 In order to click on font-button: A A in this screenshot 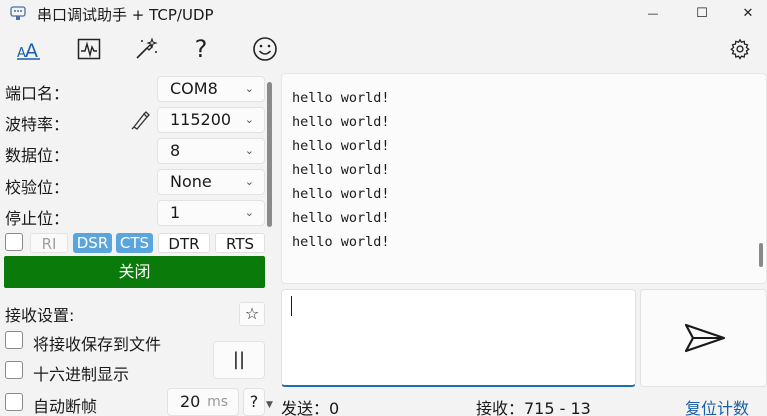, I will do `click(29, 49)`.